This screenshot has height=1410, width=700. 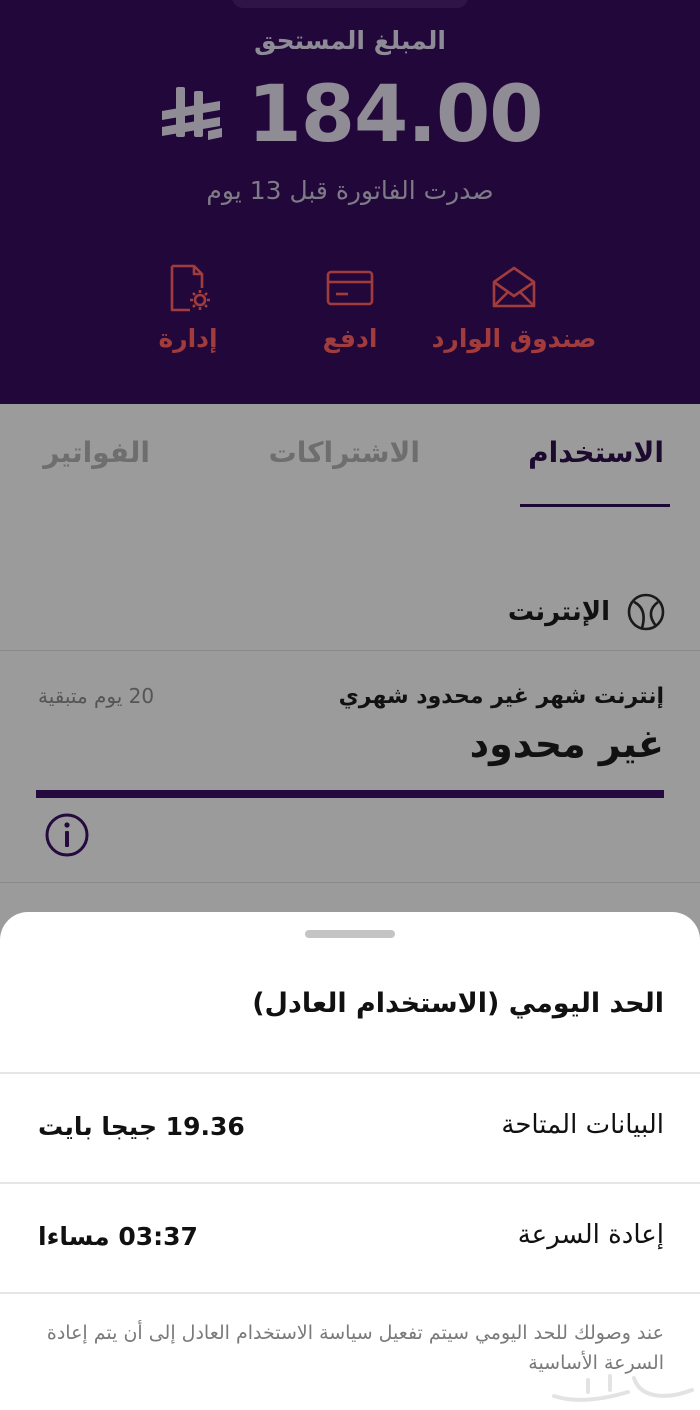 What do you see at coordinates (350, 190) in the screenshot?
I see `bill-issued-text: صدرت الفاتورة قبل 13 يوم` at bounding box center [350, 190].